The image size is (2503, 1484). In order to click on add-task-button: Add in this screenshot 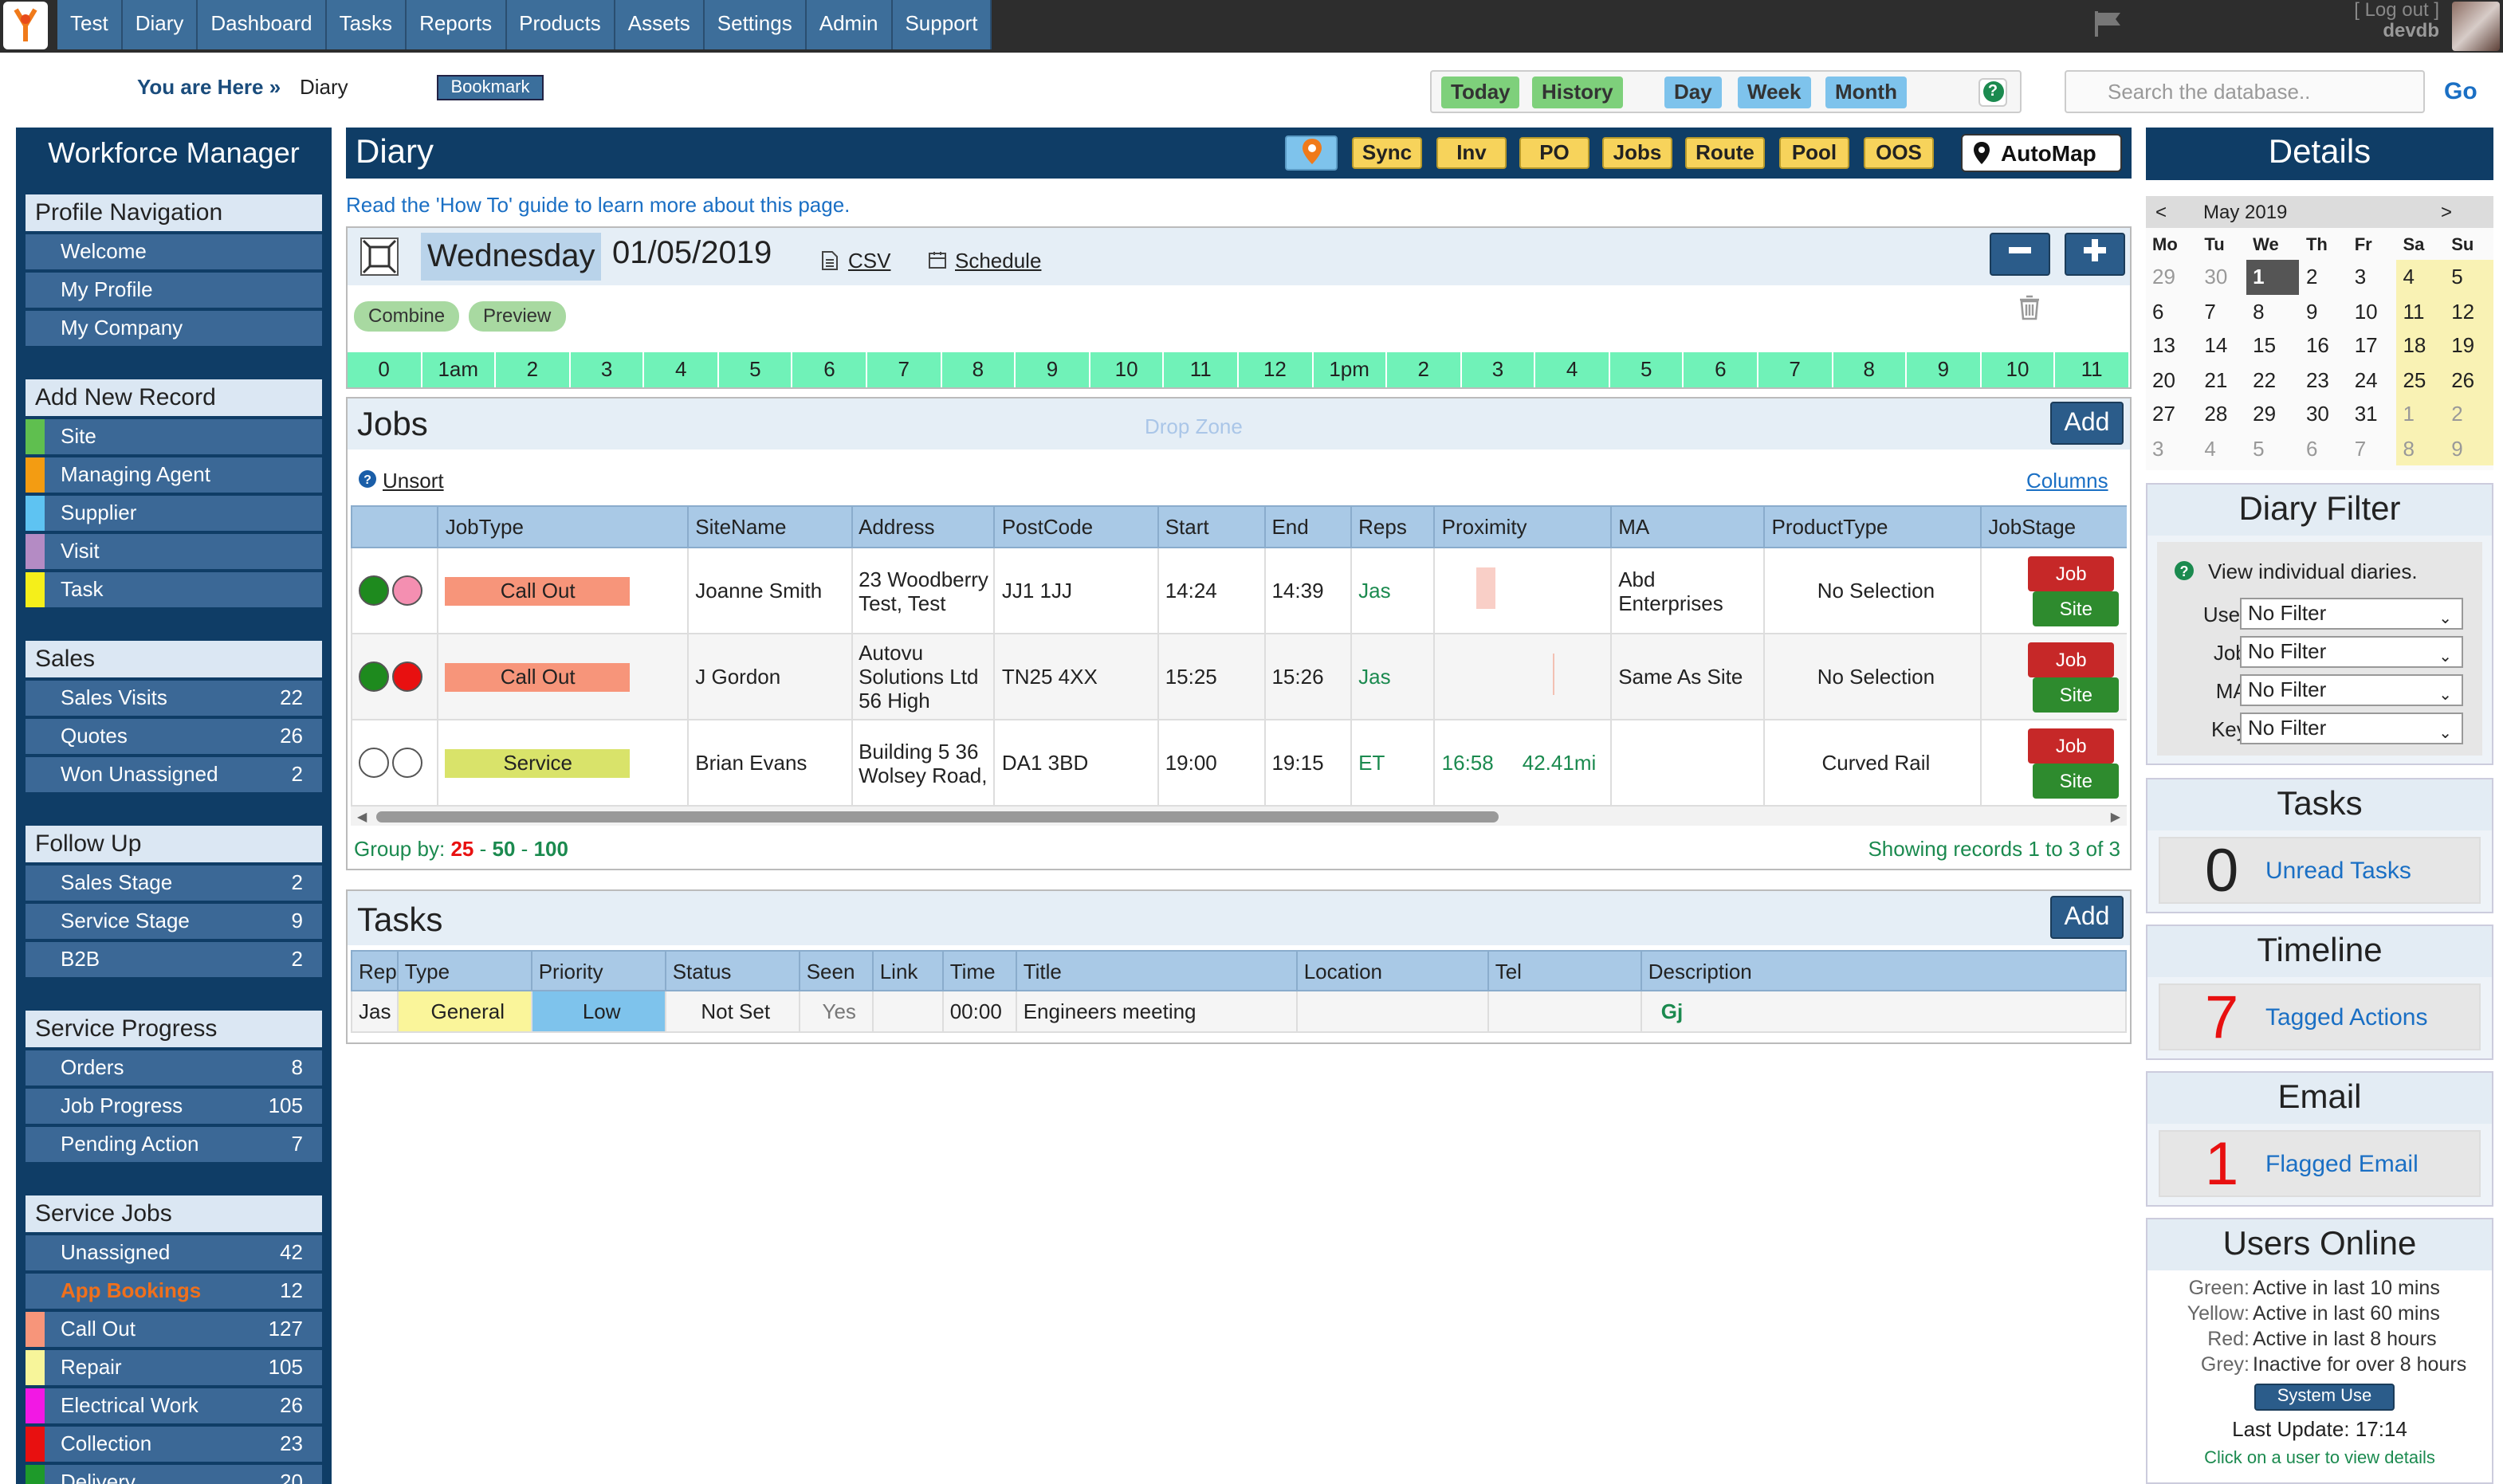, I will do `click(2087, 918)`.